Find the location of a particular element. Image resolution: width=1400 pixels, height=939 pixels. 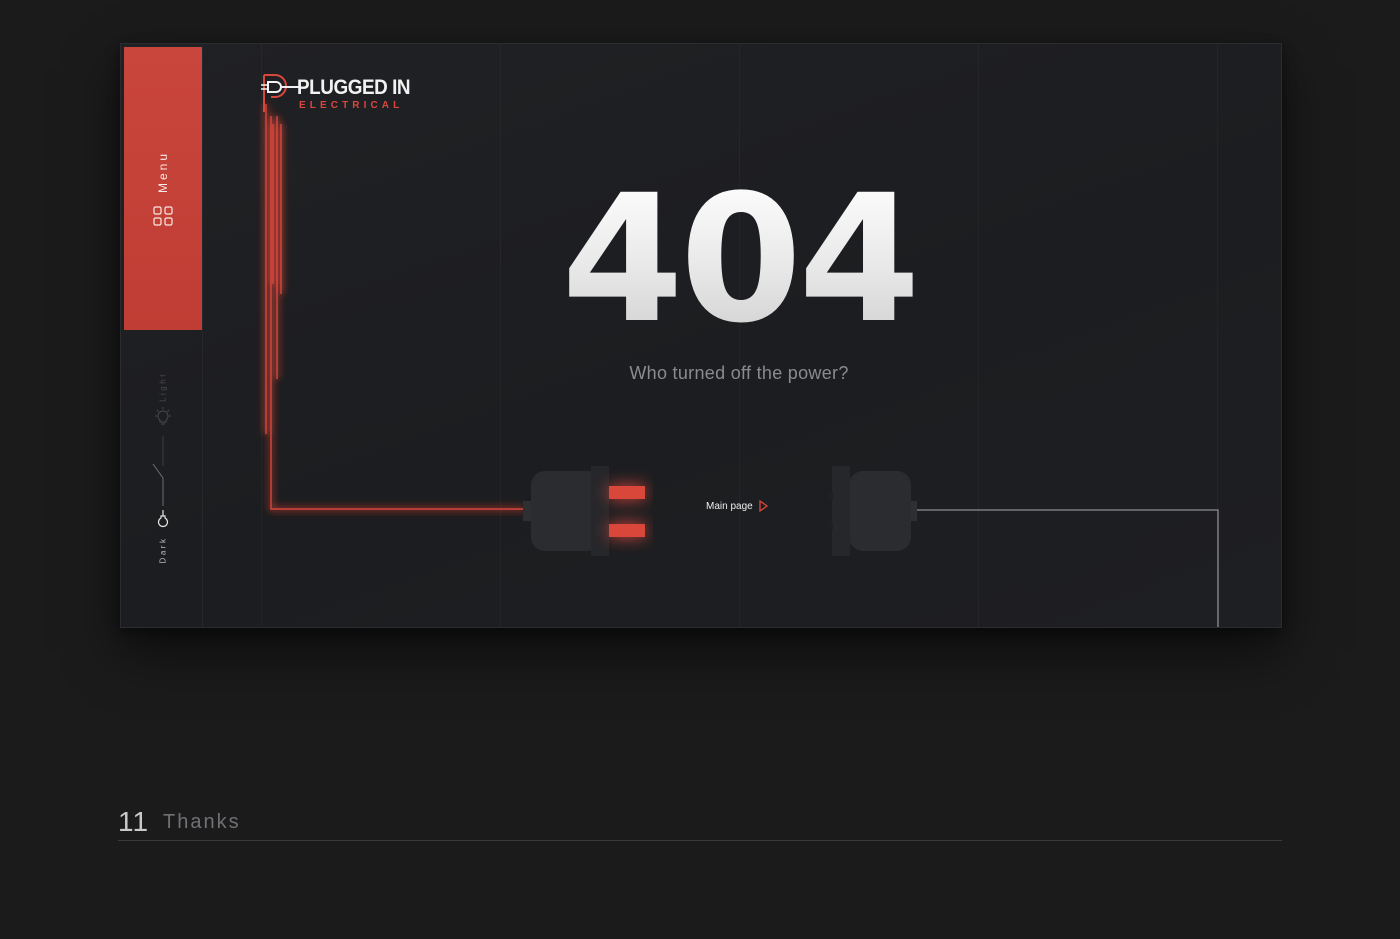

brand-name: PLUGGED IN is located at coordinates (354, 87).